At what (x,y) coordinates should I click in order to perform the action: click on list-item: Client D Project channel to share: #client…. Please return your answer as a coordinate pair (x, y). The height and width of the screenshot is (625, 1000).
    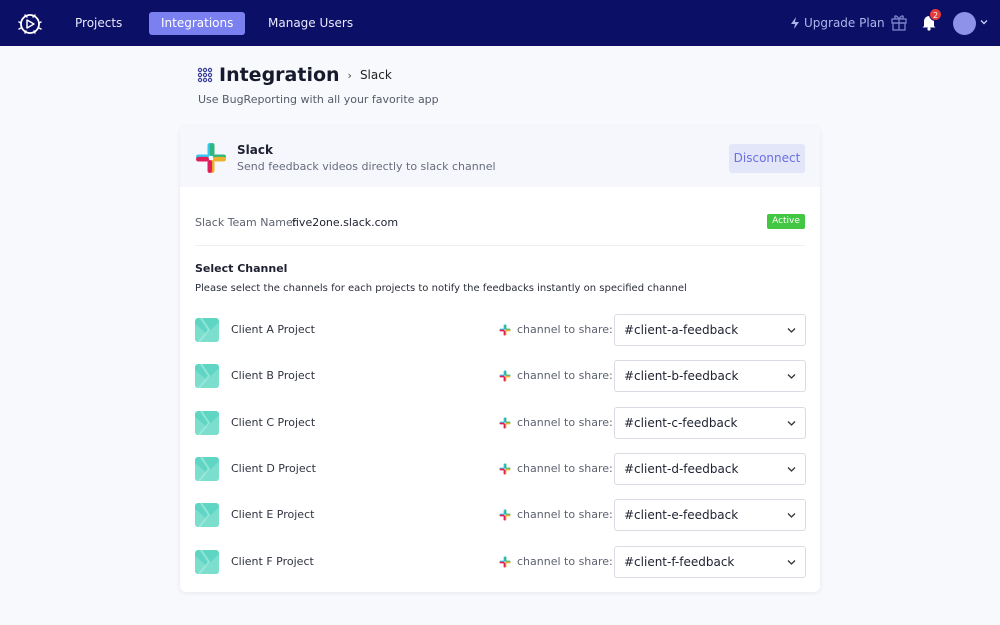
    Looking at the image, I should click on (500, 468).